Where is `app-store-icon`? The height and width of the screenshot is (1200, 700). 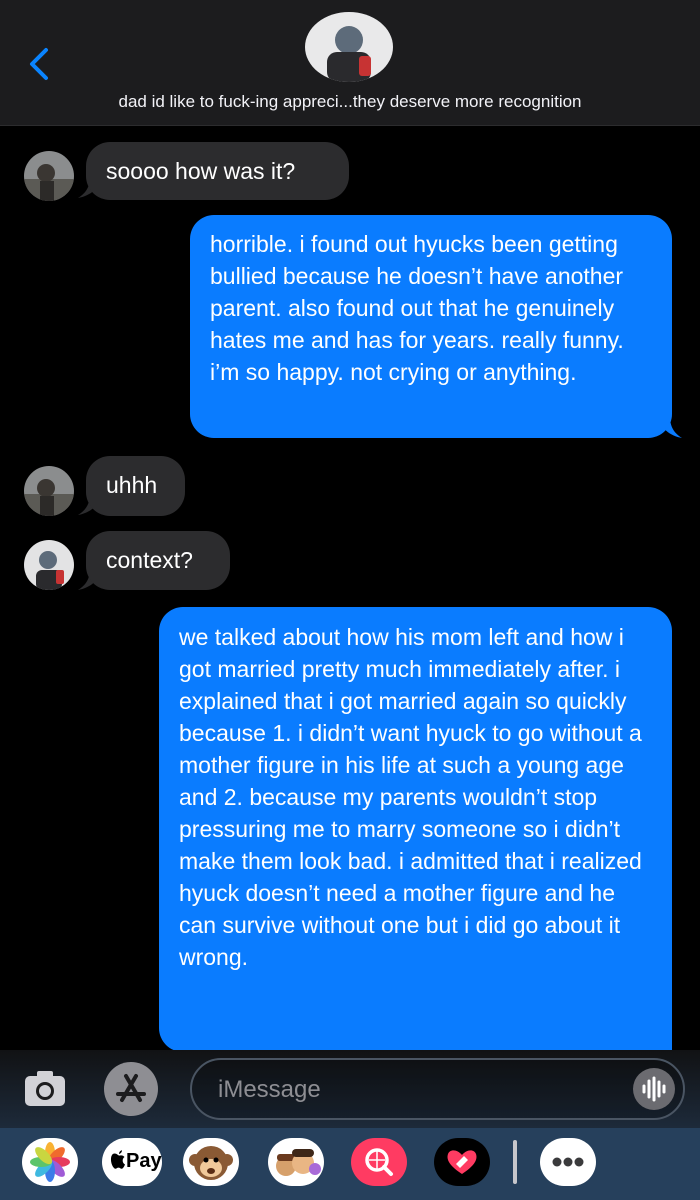 app-store-icon is located at coordinates (131, 1089).